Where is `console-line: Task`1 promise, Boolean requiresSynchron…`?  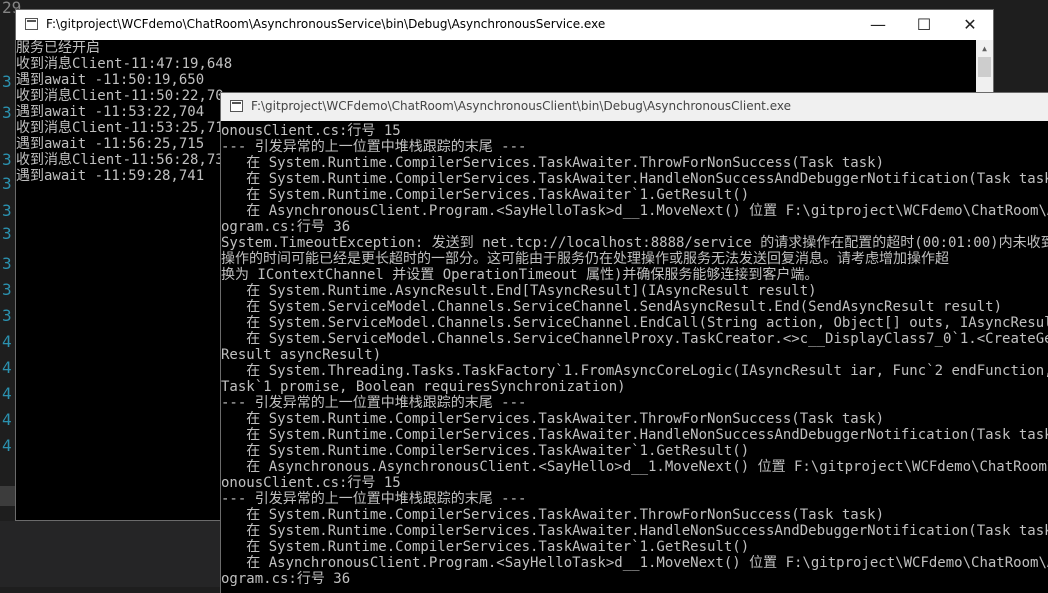 console-line: Task`1 promise, Boolean requiresSynchron… is located at coordinates (423, 387).